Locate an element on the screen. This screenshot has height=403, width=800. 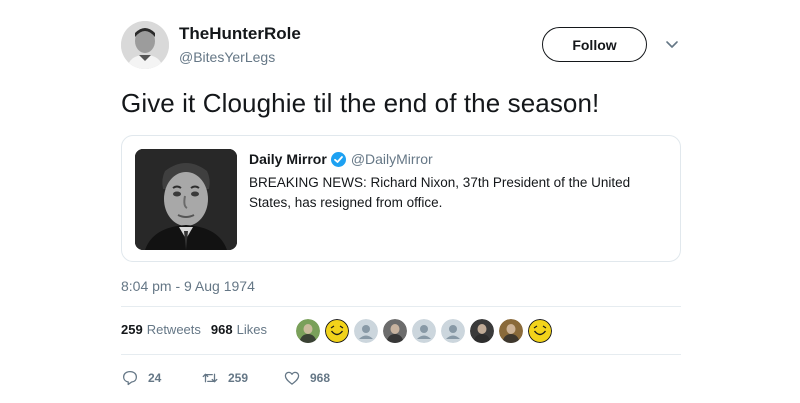
liker-avatars is located at coordinates (426, 331).